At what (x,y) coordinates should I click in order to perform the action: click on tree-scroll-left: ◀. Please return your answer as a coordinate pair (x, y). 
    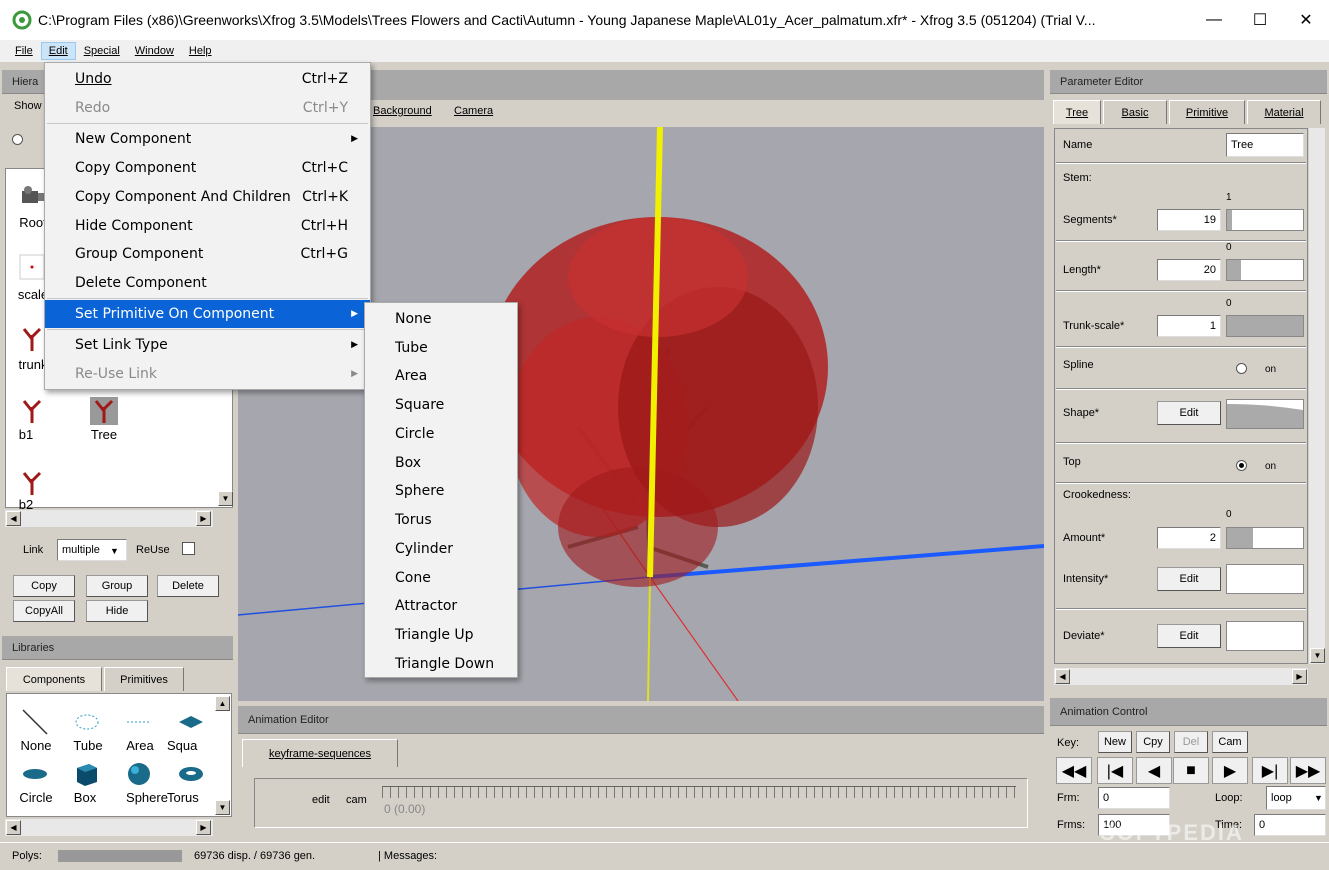
    Looking at the image, I should click on (13, 518).